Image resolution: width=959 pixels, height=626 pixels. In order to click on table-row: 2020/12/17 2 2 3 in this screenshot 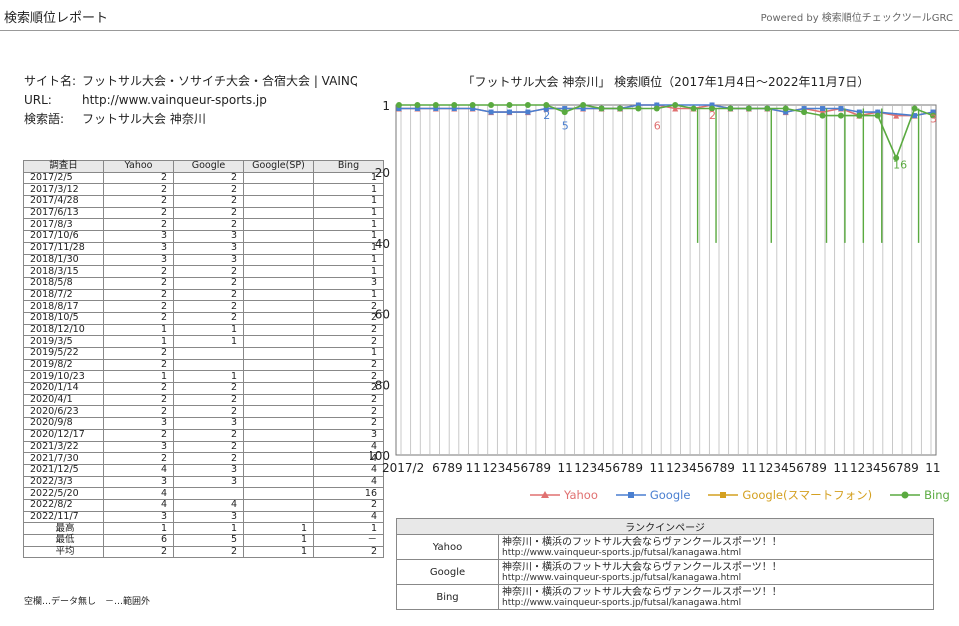, I will do `click(203, 435)`.